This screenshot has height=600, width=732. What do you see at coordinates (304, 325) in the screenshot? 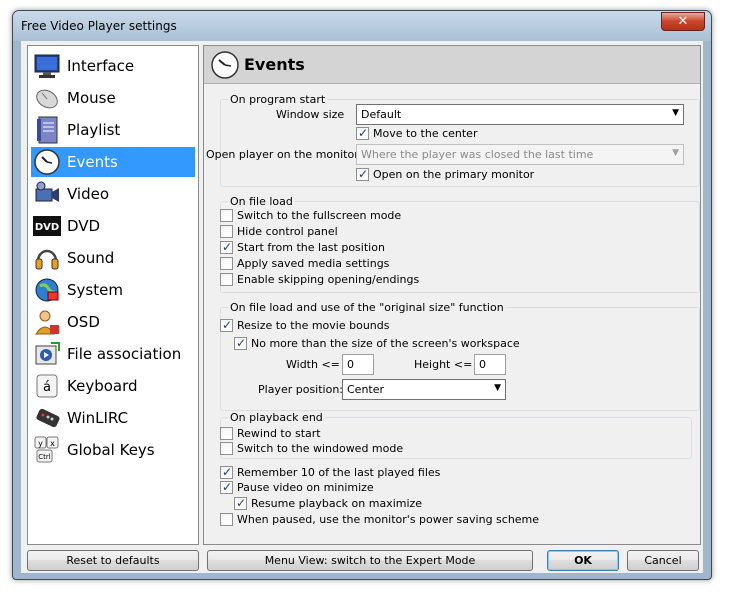
I see `resize-bounds-checkbox: Resize to the movie bounds` at bounding box center [304, 325].